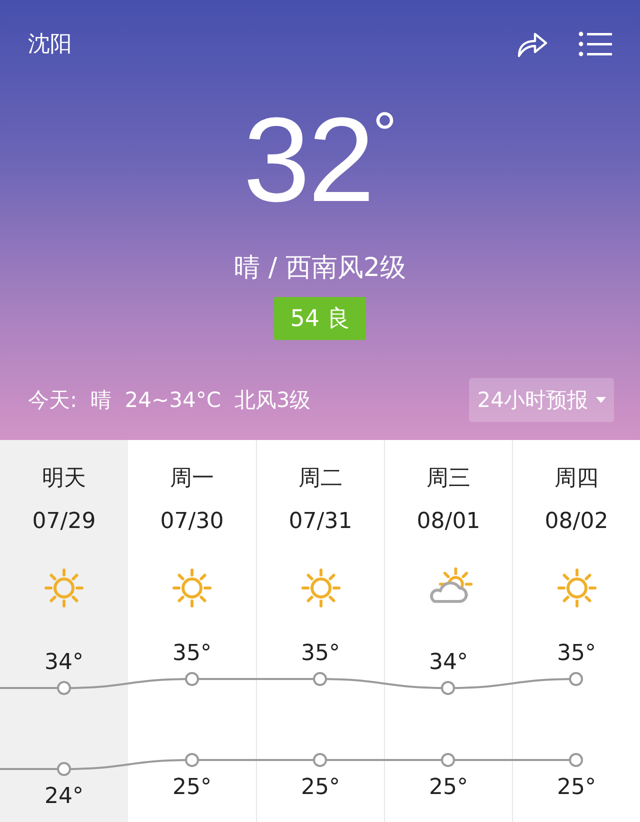  Describe the element at coordinates (448, 479) in the screenshot. I see `day-label: 周三` at that location.